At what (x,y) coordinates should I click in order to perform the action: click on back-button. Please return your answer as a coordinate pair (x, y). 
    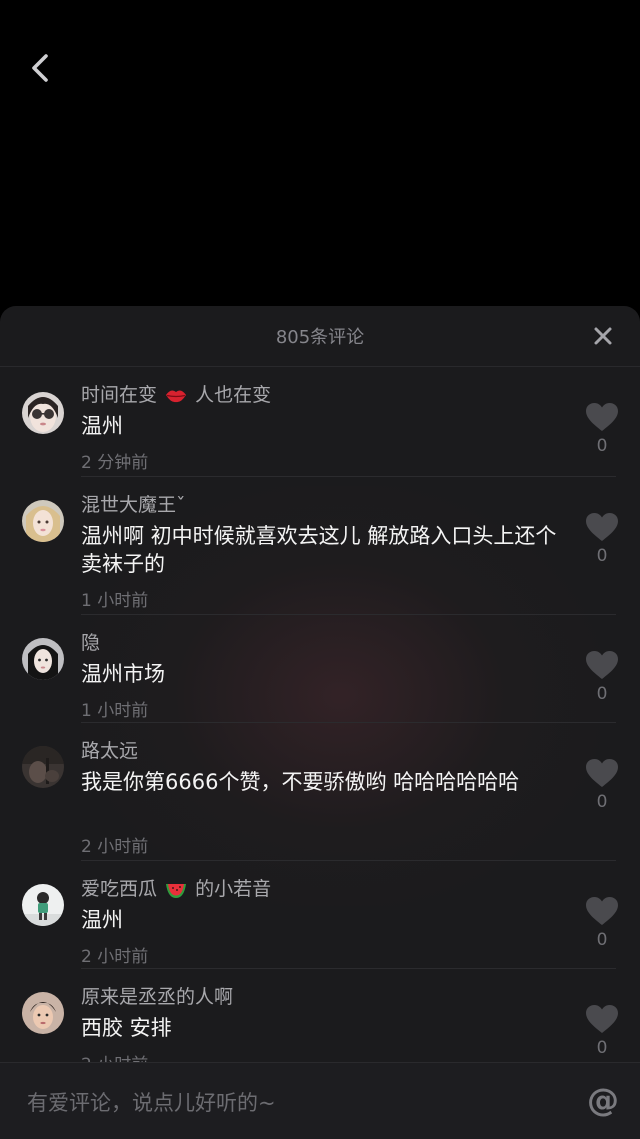
    Looking at the image, I should click on (40, 68).